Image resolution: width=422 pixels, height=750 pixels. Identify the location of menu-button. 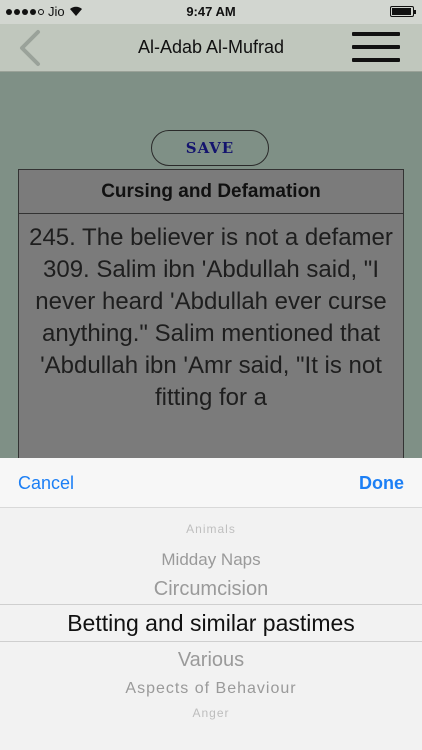
(376, 47).